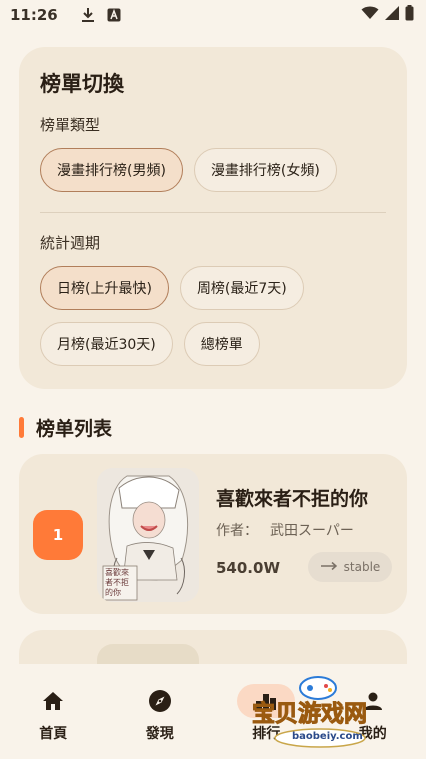 This screenshot has width=426, height=759. I want to click on period-label: 統計週期, so click(70, 243).